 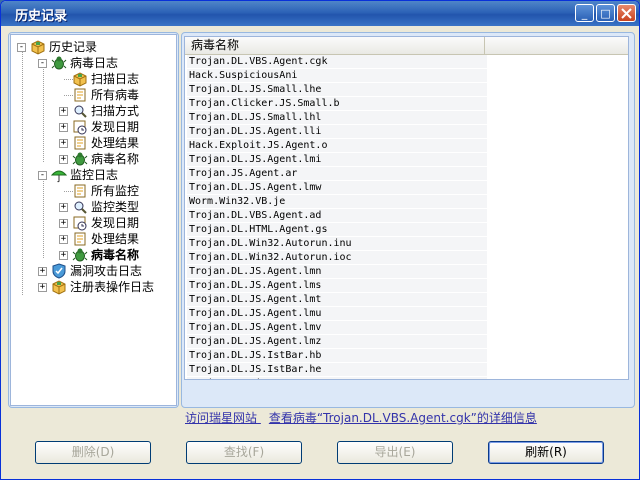 I want to click on minimize-button: _, so click(x=584, y=13).